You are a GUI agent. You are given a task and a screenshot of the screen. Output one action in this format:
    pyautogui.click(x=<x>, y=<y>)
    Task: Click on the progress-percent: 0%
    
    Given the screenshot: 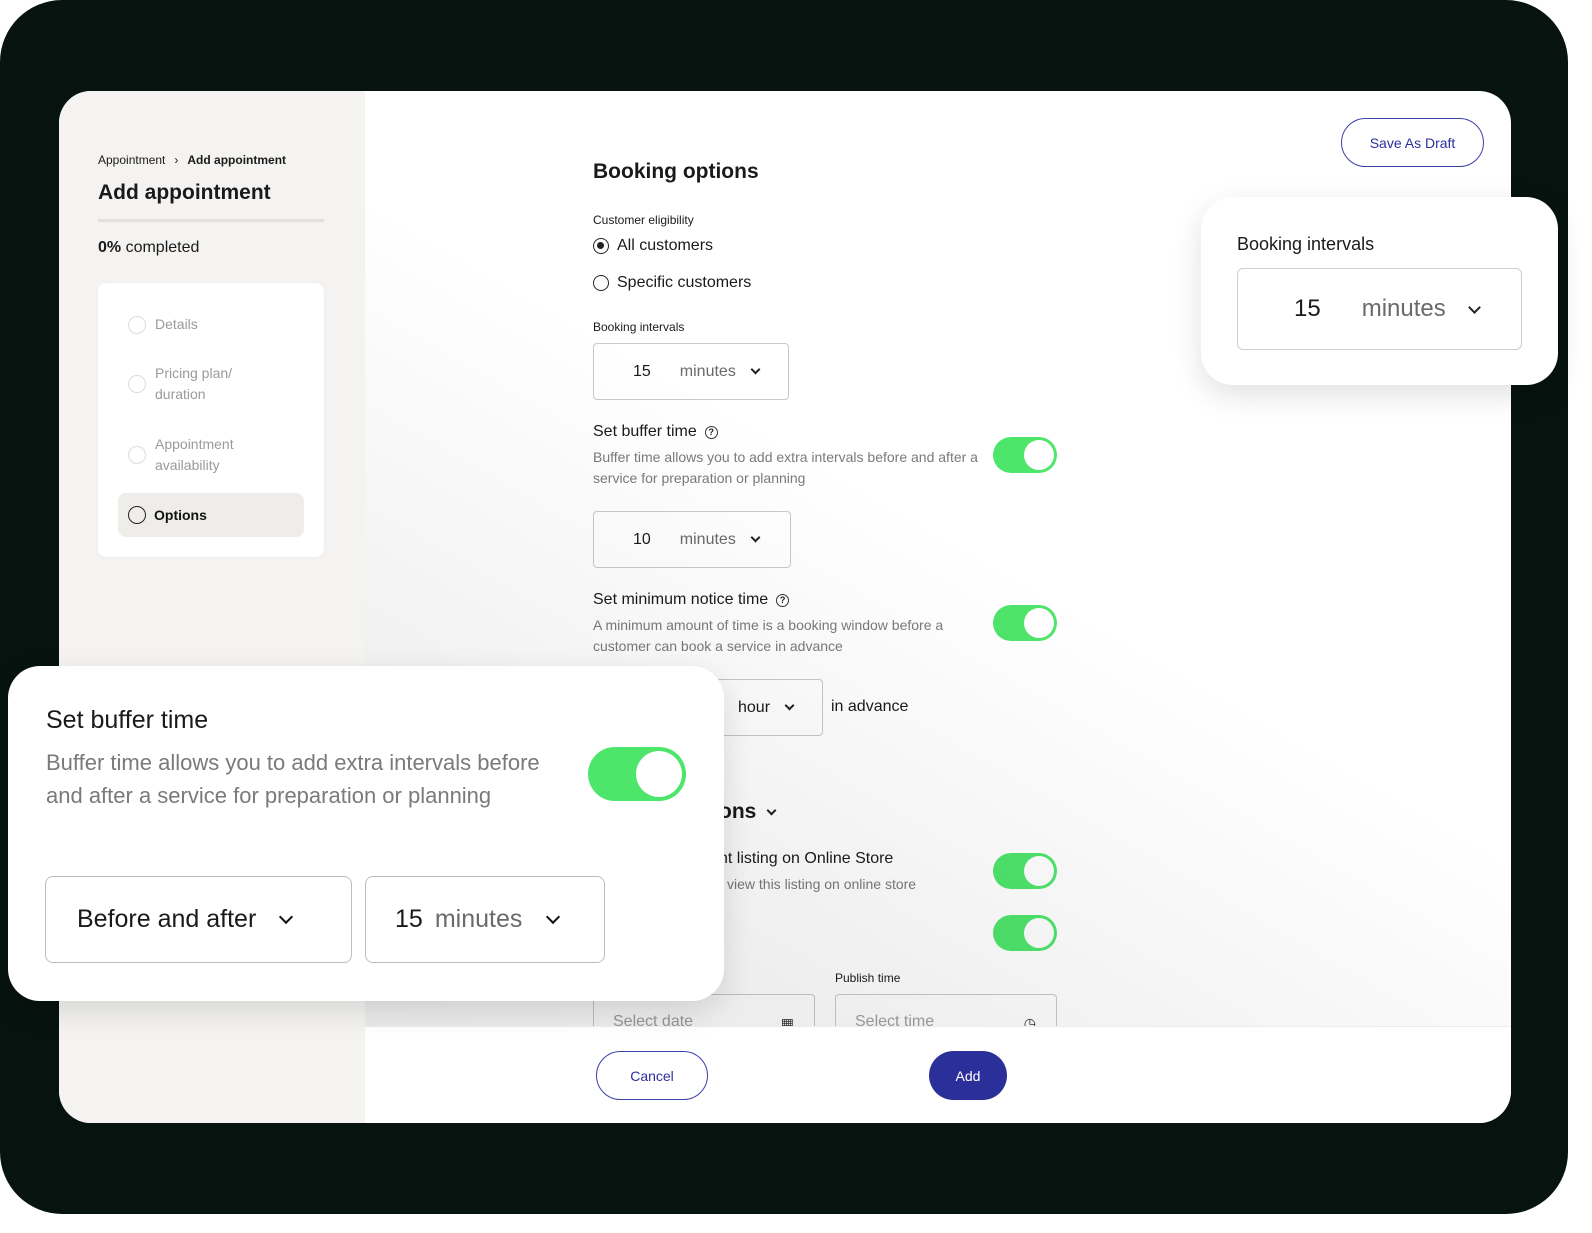 What is the action you would take?
    pyautogui.click(x=110, y=247)
    